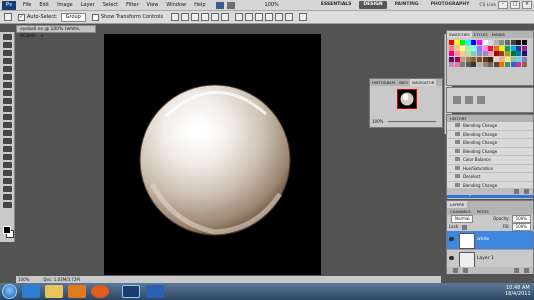 The image size is (534, 300). What do you see at coordinates (377, 121) in the screenshot?
I see `navigator-zoom: 100%` at bounding box center [377, 121].